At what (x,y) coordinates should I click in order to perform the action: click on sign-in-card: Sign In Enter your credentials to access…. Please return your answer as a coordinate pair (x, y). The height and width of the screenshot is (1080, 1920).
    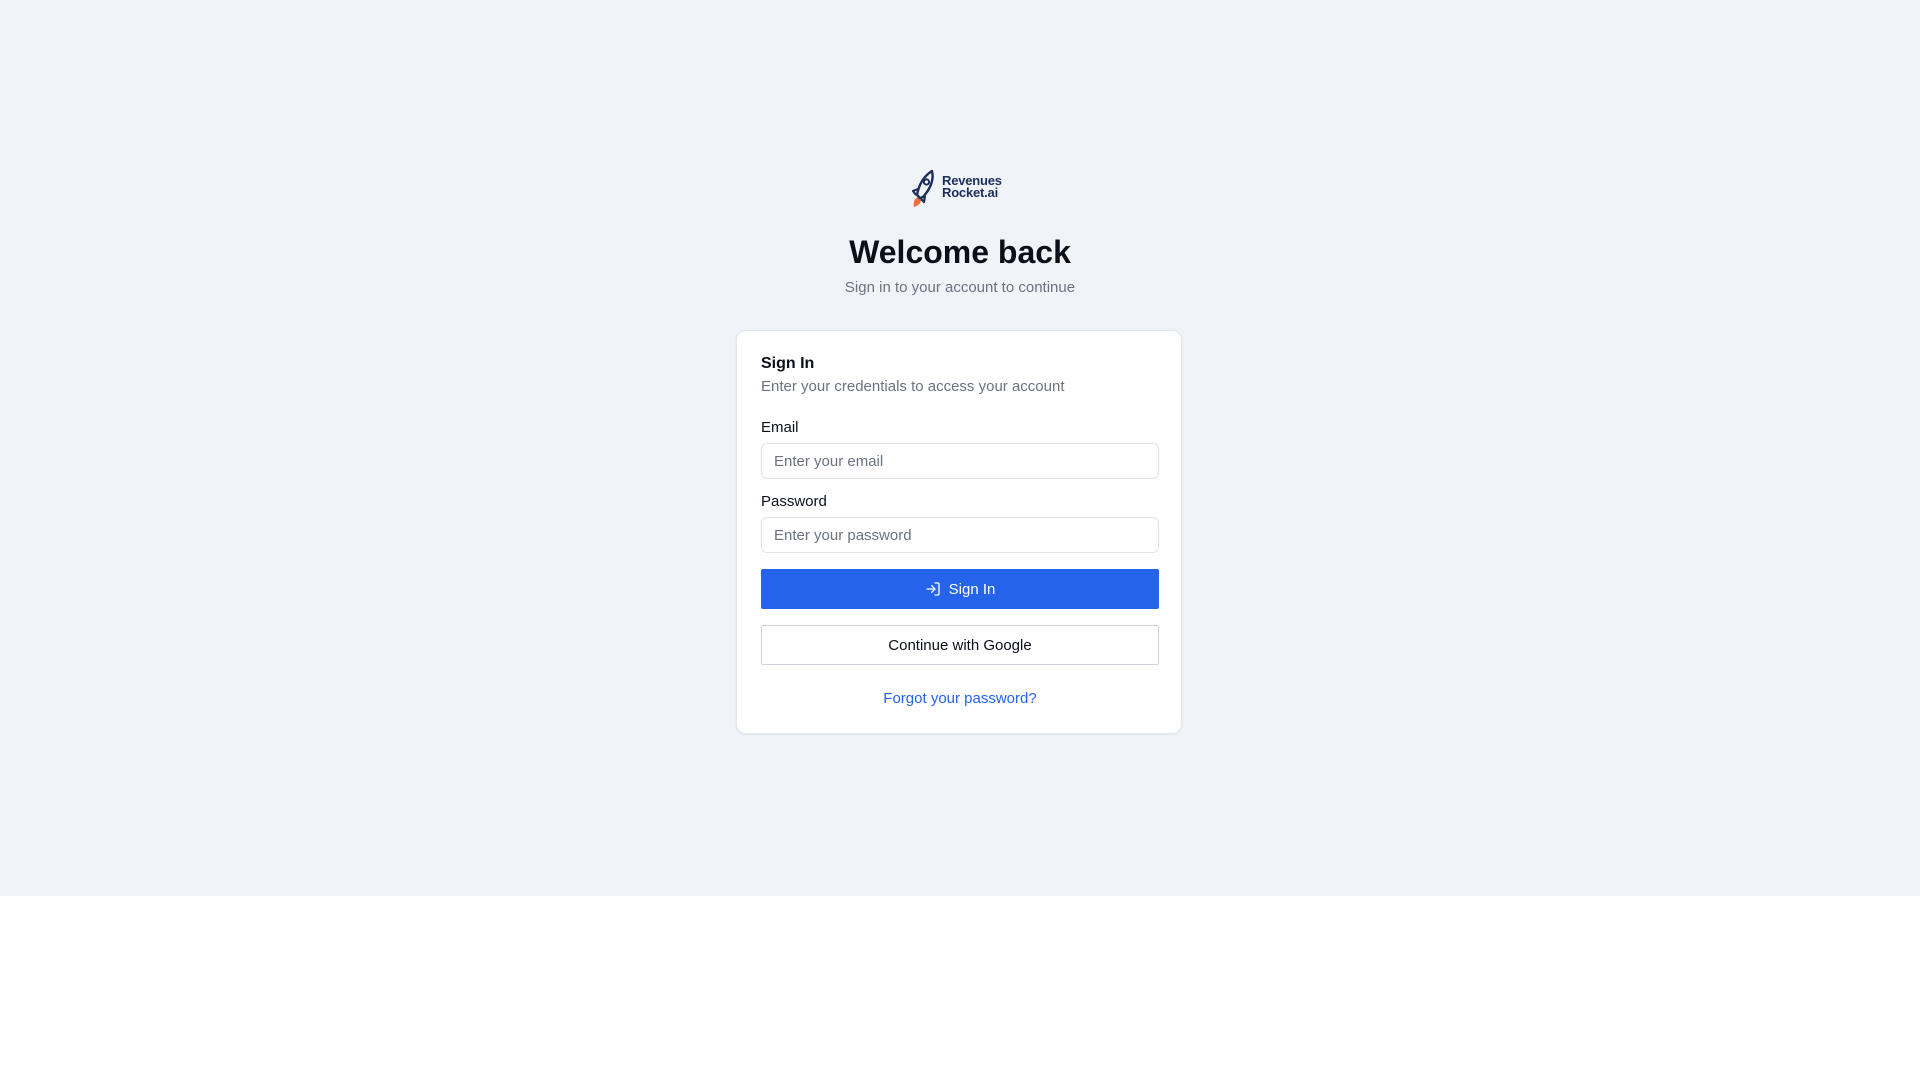
    Looking at the image, I should click on (959, 532).